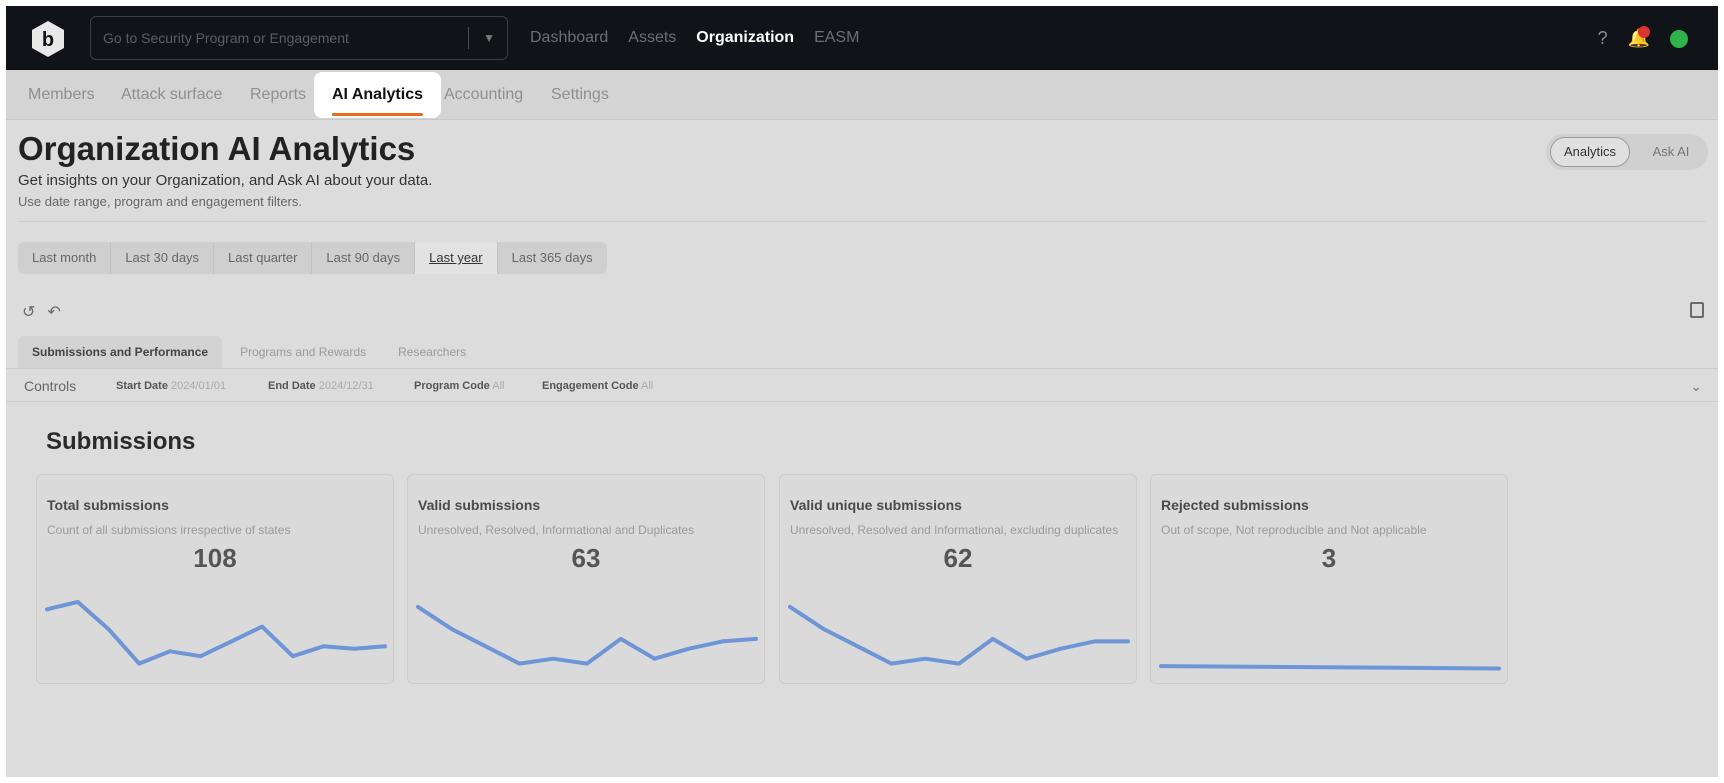 The image size is (1724, 783). I want to click on range-last-365-days: Last 365 days, so click(552, 258).